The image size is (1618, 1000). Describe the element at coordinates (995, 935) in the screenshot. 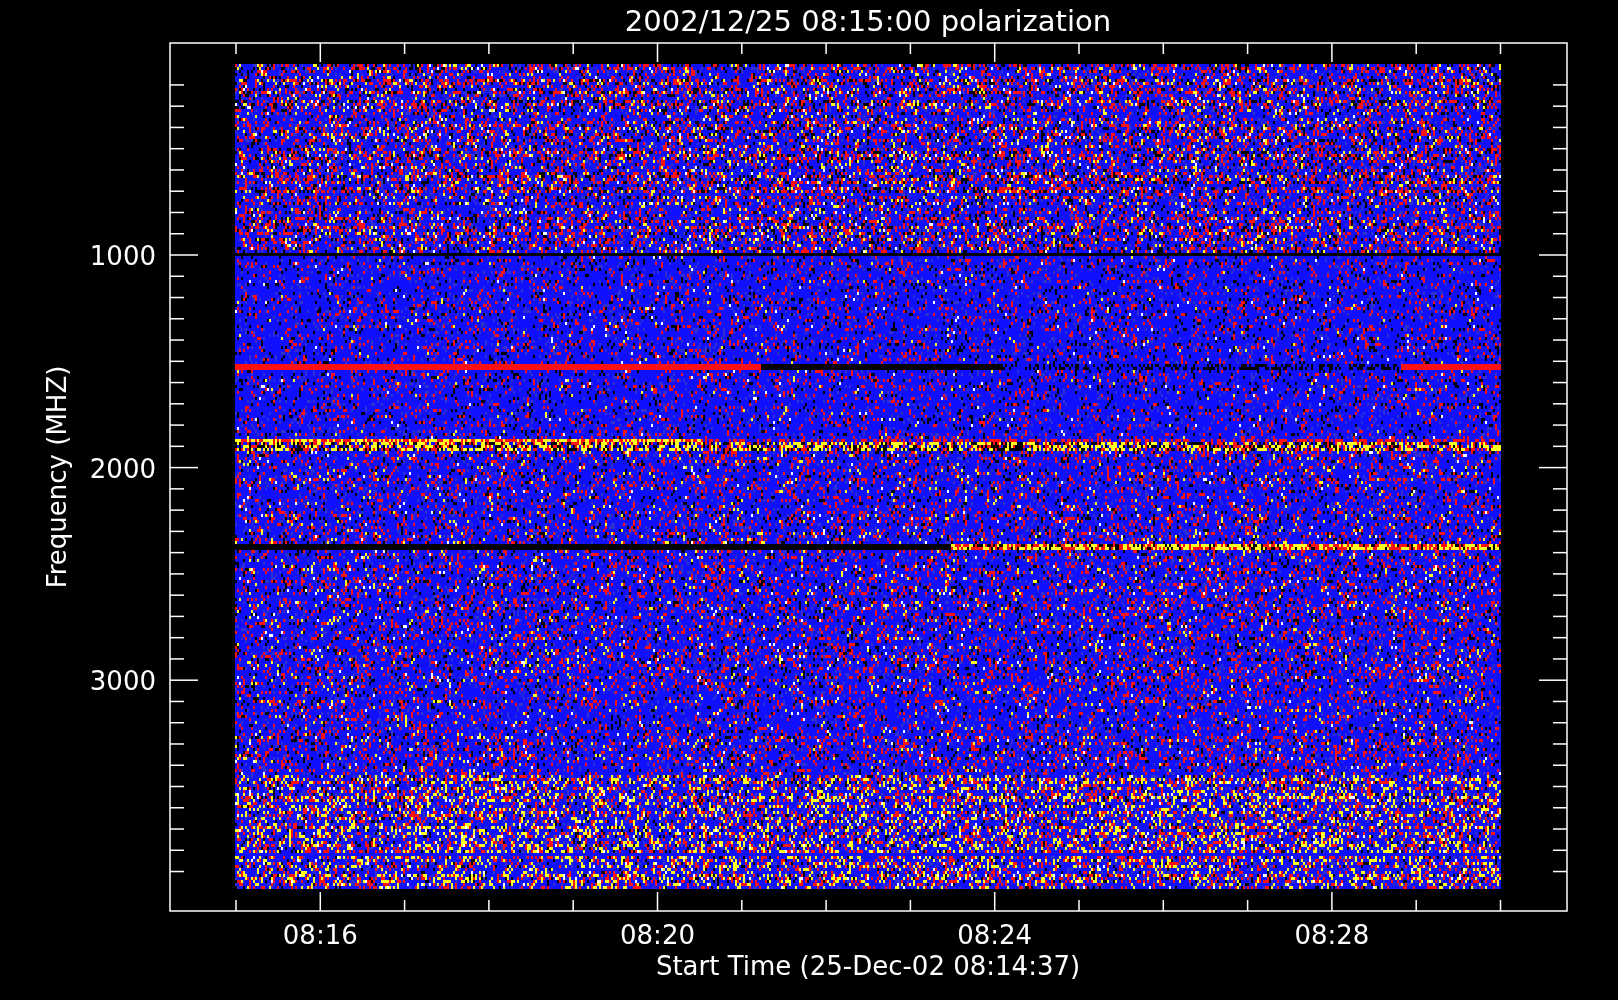

I see `tick-label: 08:24` at that location.